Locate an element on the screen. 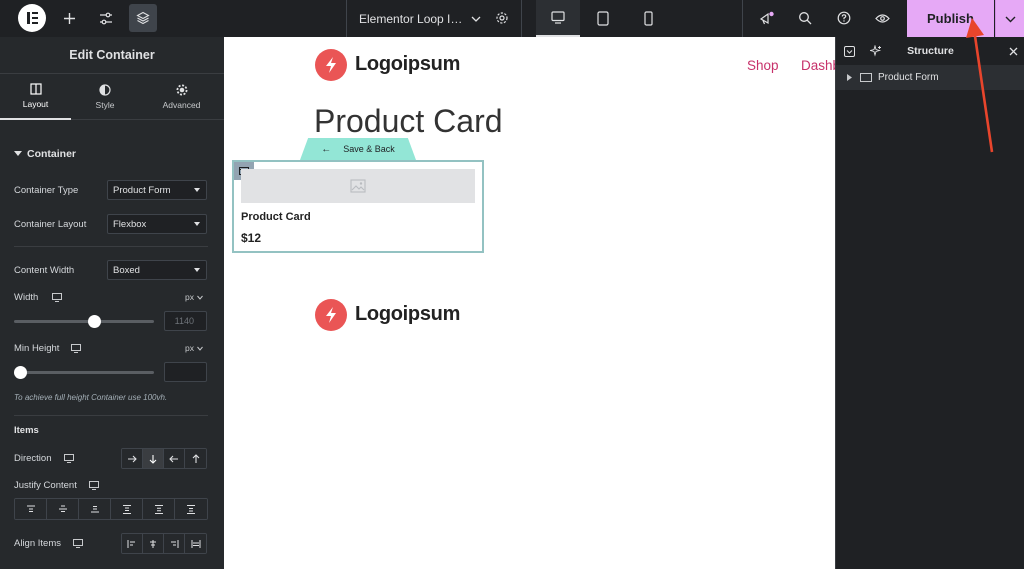  min-height-slider-track is located at coordinates (84, 372).